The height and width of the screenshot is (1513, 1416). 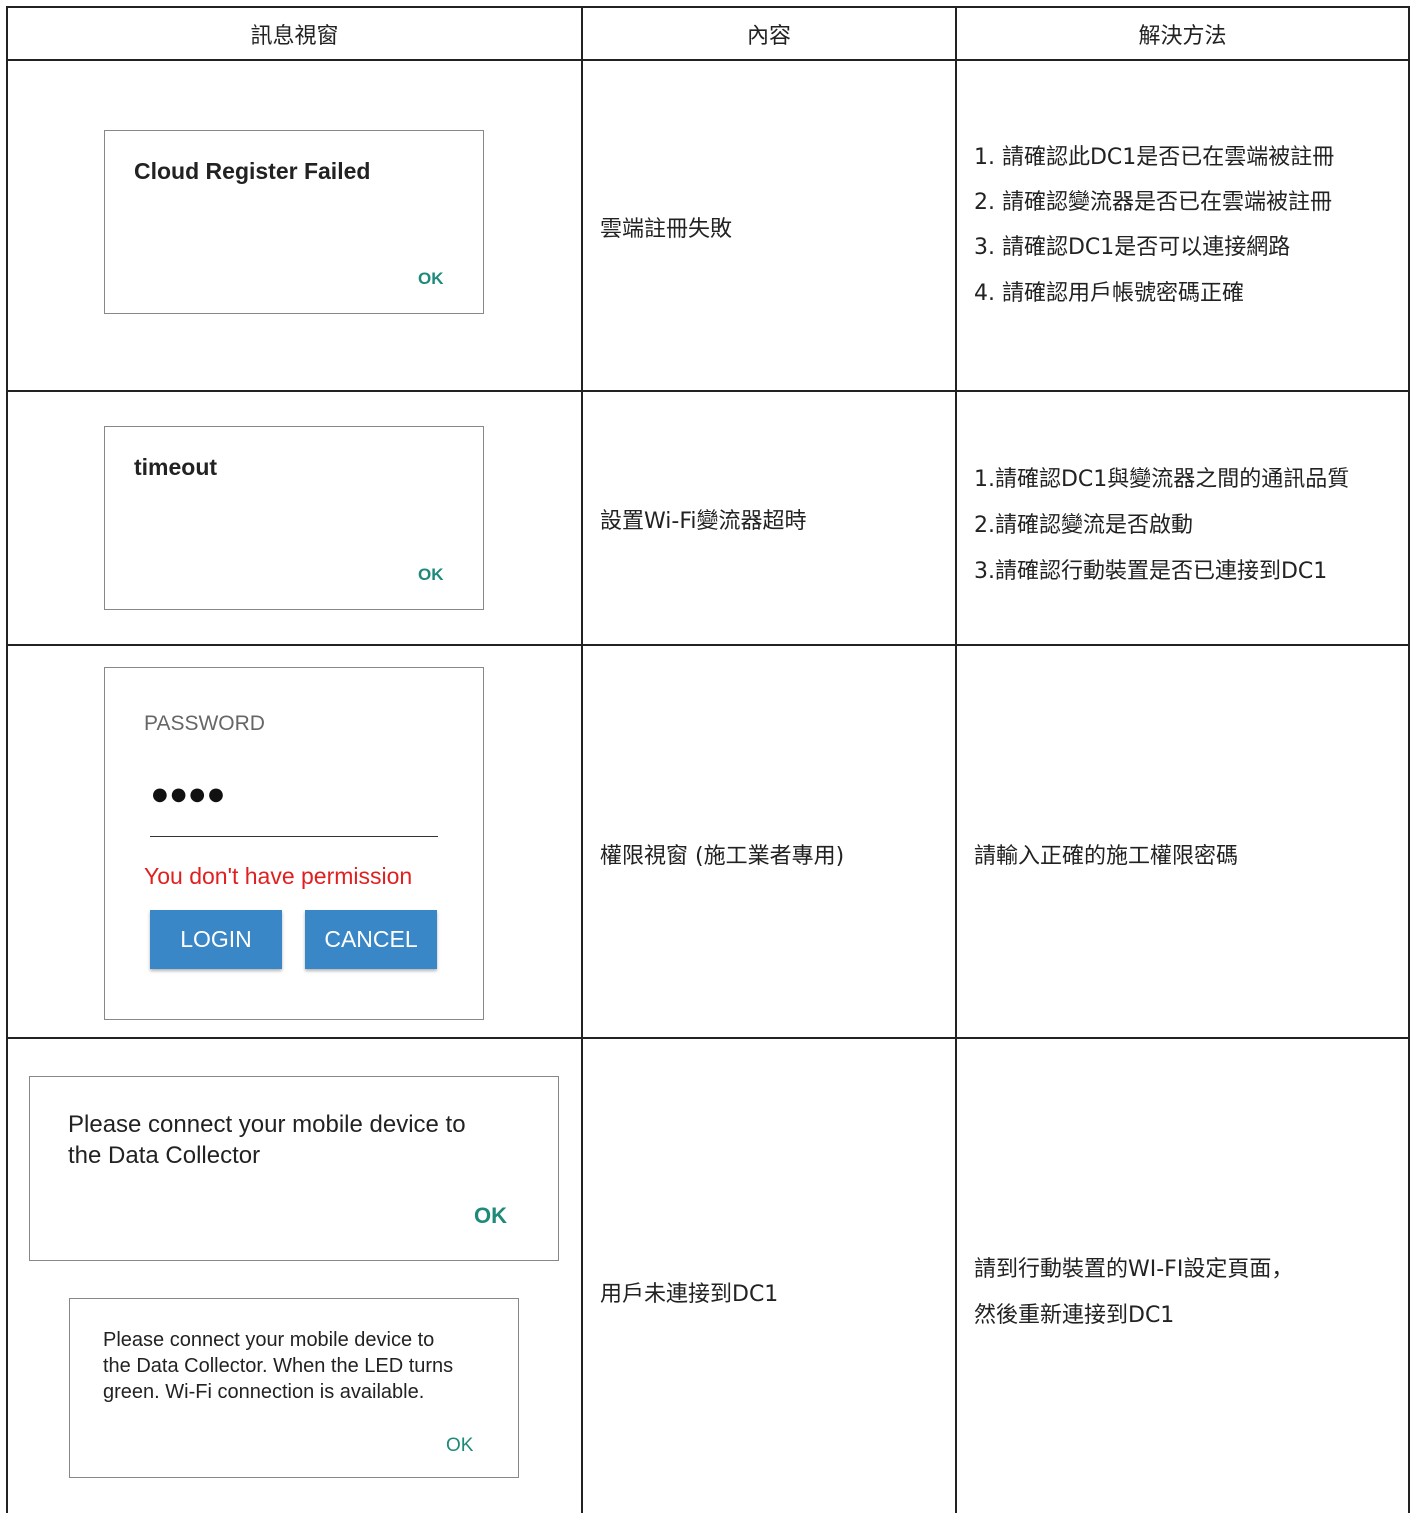 I want to click on password-label: PASSWORD, so click(x=204, y=723).